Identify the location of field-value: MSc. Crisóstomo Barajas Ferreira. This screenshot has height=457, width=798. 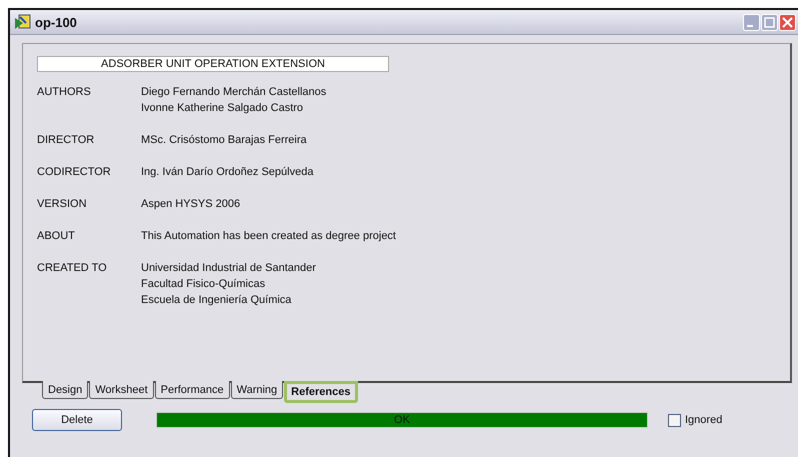
(224, 140).